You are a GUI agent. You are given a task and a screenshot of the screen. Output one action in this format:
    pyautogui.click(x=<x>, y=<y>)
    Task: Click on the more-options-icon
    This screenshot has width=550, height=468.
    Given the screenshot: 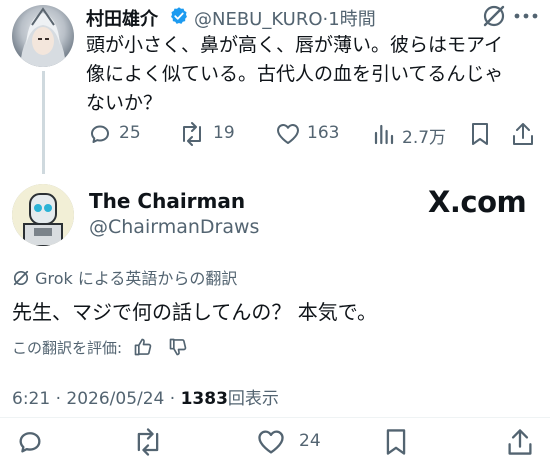 What is the action you would take?
    pyautogui.click(x=526, y=16)
    